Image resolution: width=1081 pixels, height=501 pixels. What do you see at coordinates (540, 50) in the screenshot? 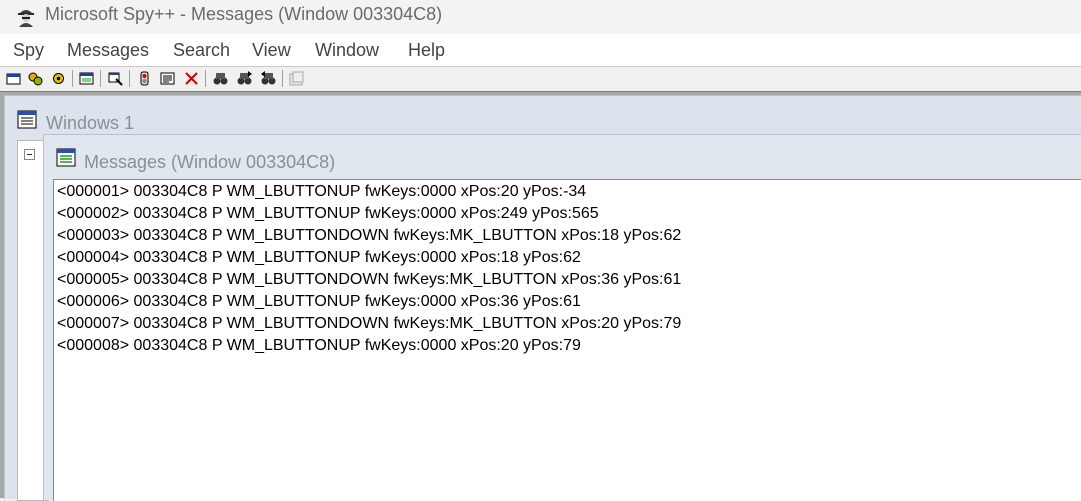
I see `menu-bar: Spy Messages Search View Window Help` at bounding box center [540, 50].